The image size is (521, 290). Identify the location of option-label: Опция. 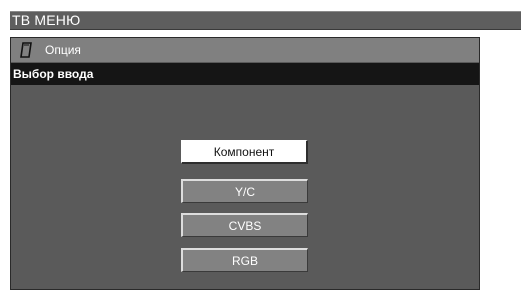
(63, 50).